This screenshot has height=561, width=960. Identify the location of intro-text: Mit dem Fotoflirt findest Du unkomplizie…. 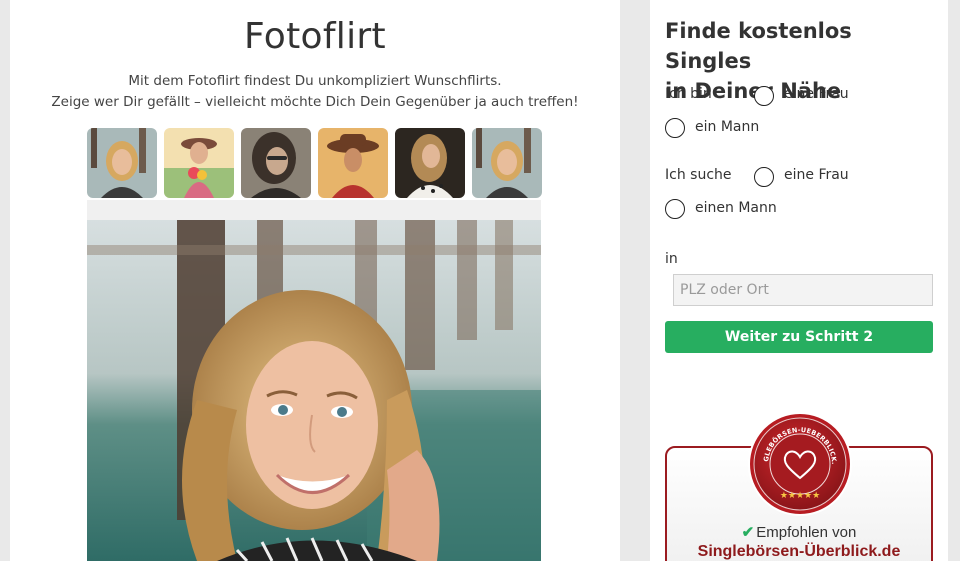
(315, 92).